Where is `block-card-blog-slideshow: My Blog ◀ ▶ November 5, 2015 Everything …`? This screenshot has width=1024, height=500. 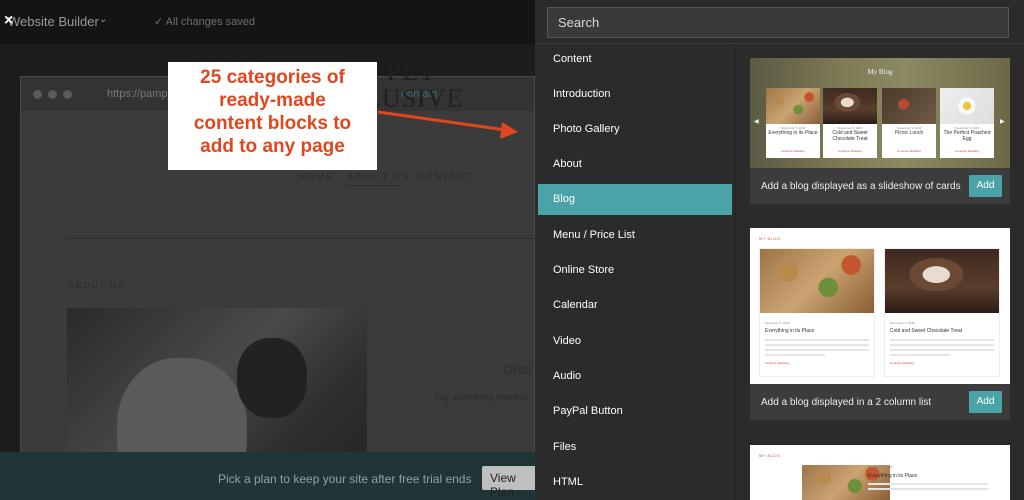
block-card-blog-slideshow: My Blog ◀ ▶ November 5, 2015 Everything … is located at coordinates (880, 131).